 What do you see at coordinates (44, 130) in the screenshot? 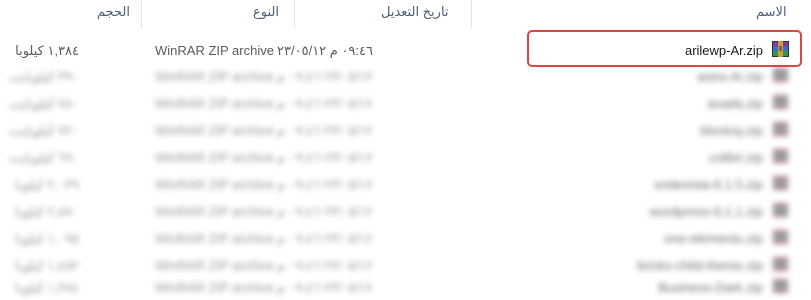
I see `file-size: ٧٢٠ كيلوبايت` at bounding box center [44, 130].